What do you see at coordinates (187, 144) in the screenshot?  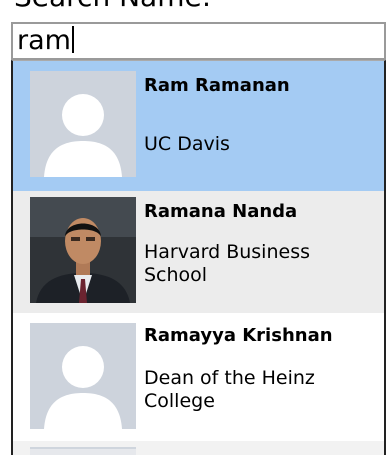 I see `result-affiliation: UC Davis` at bounding box center [187, 144].